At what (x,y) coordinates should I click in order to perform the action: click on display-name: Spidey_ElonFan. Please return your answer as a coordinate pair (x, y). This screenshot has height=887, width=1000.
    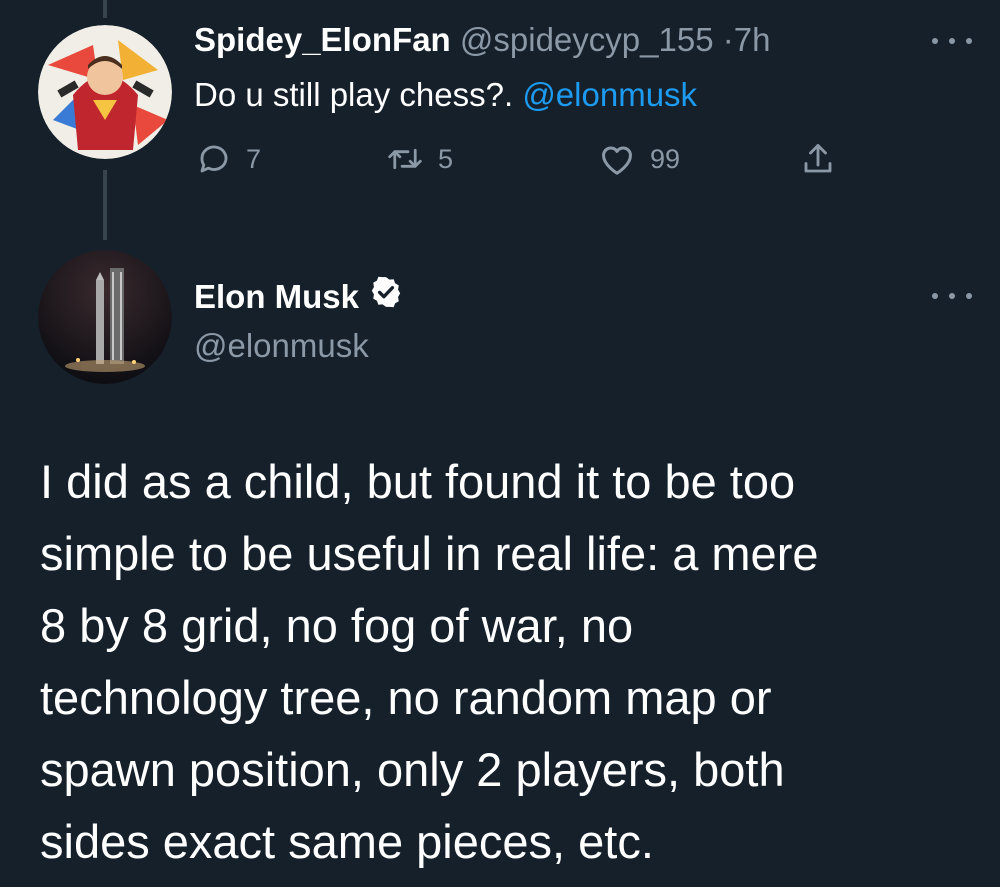
    Looking at the image, I should click on (322, 39).